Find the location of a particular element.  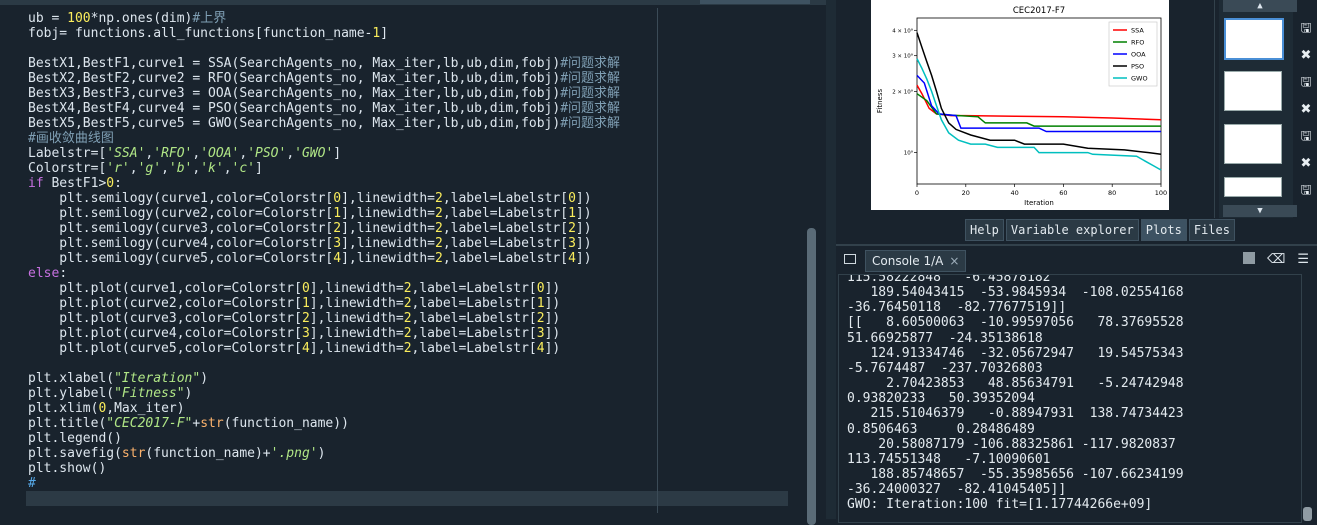

console-tab: Console 1/A × is located at coordinates (916, 261).